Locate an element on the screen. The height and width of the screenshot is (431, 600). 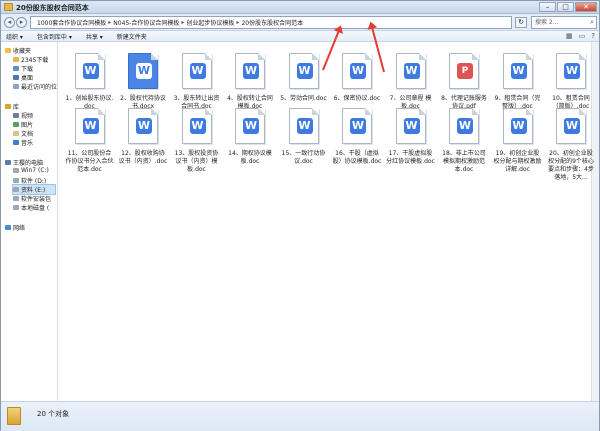
view-options-icon: ▦ is located at coordinates (569, 36).